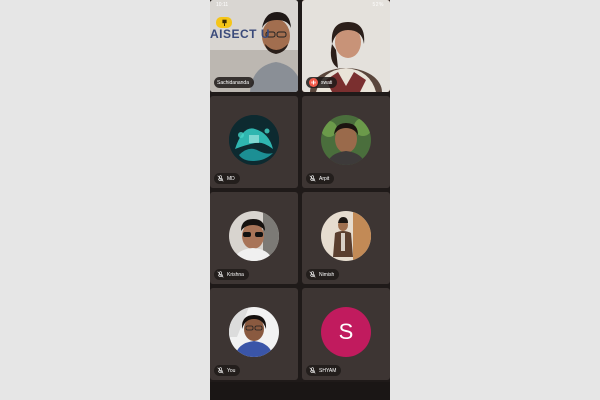  I want to click on participant-name: Krishna, so click(235, 274).